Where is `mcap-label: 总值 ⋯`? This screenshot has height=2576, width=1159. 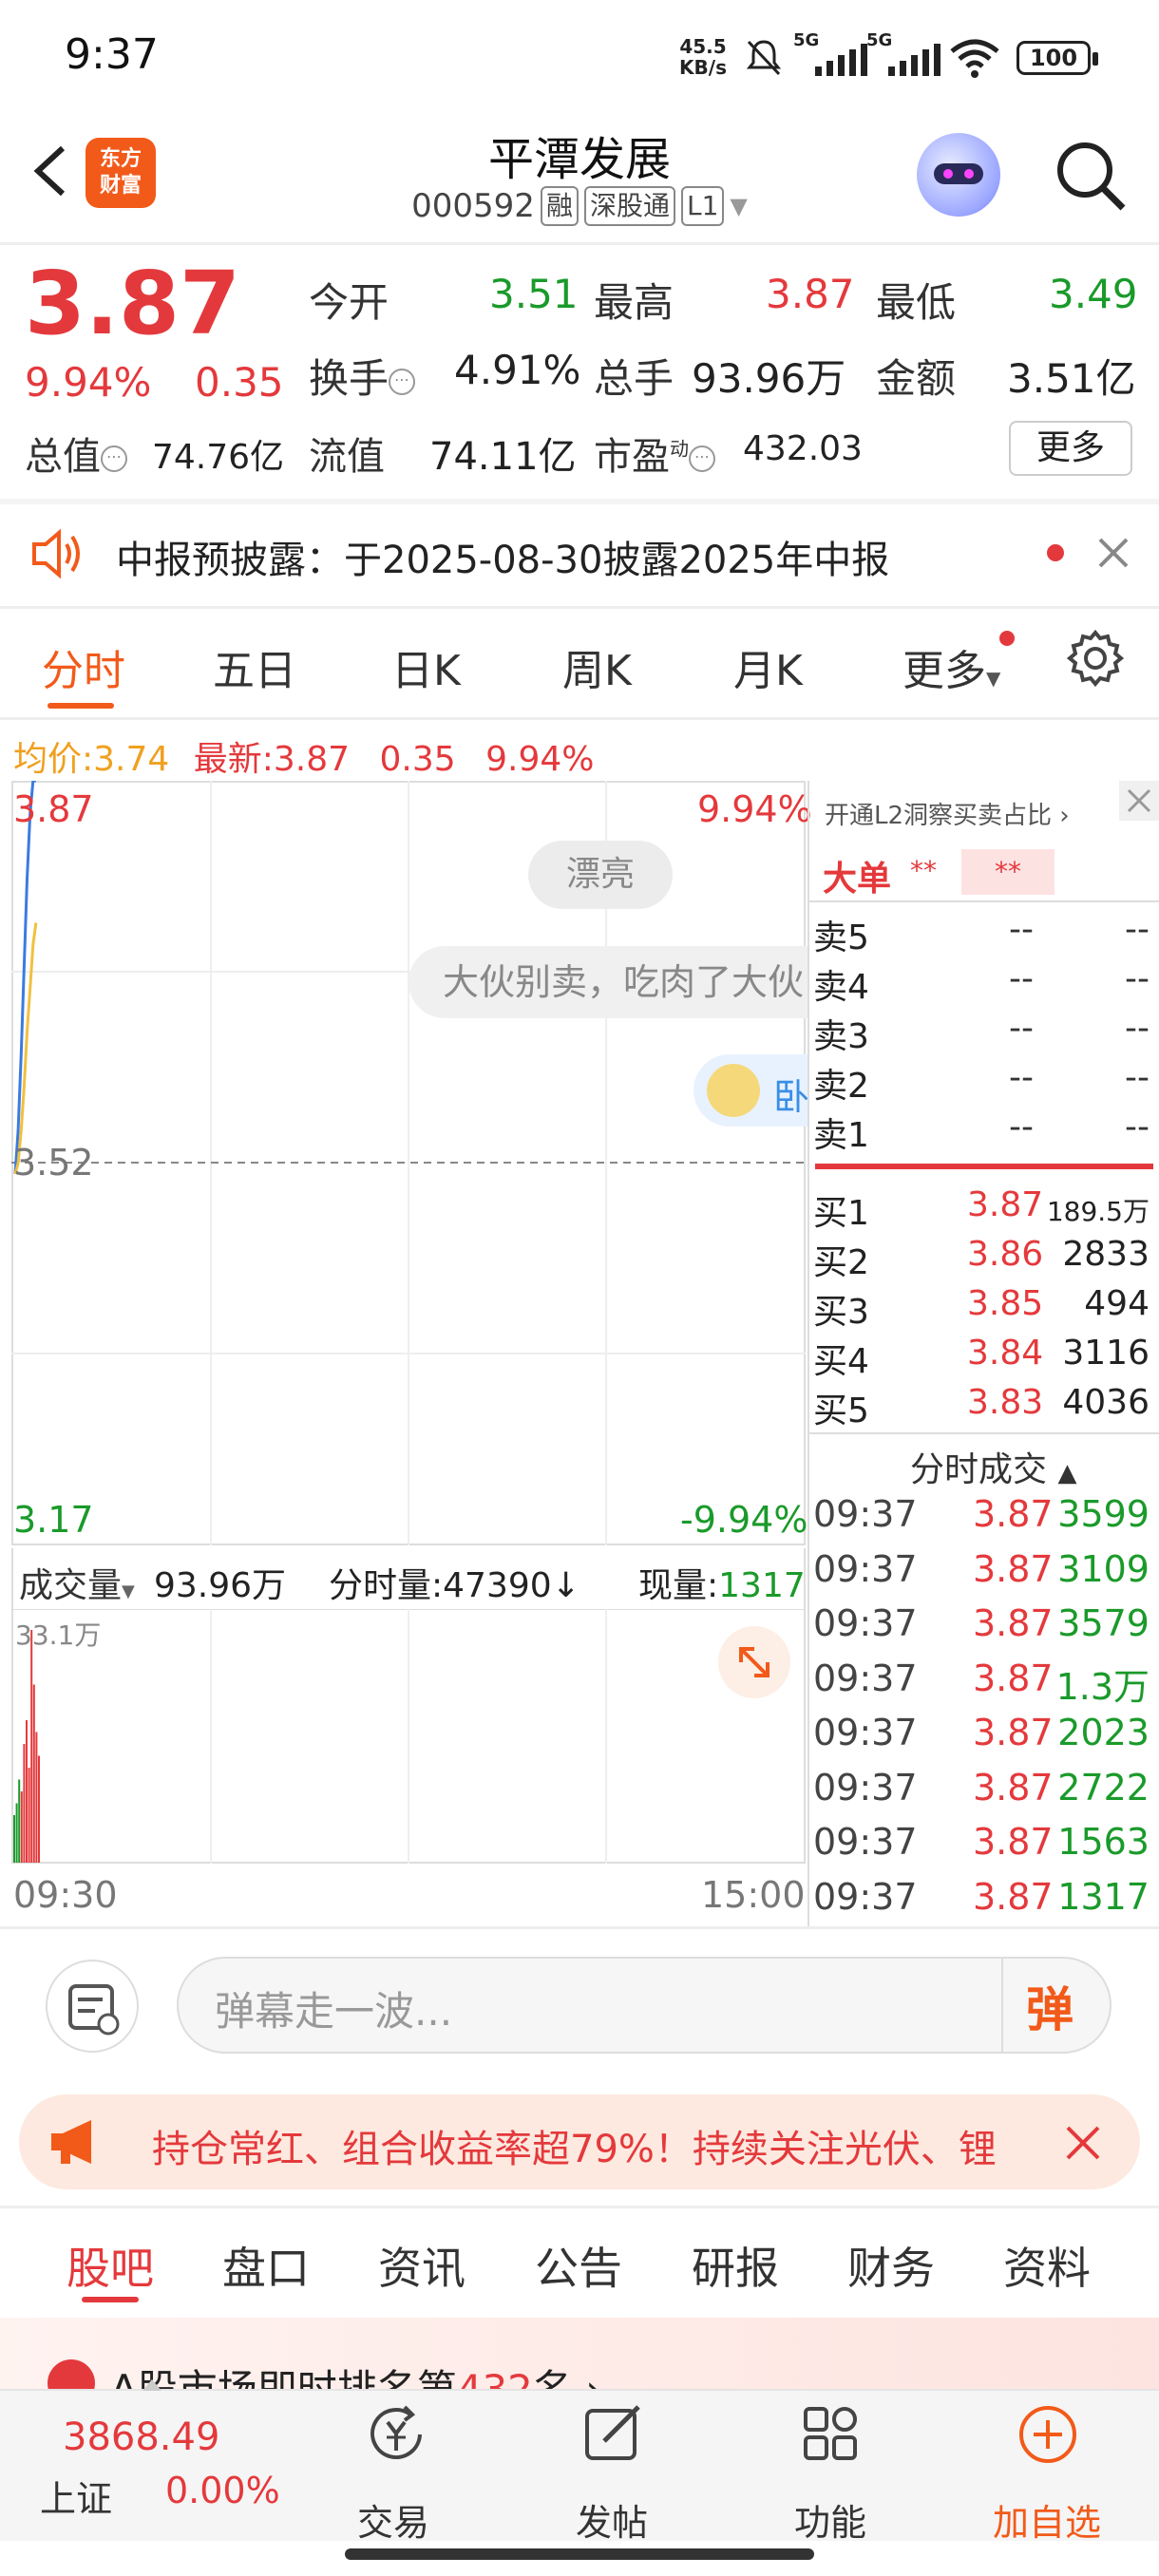
mcap-label: 总值 ⋯ is located at coordinates (76, 453).